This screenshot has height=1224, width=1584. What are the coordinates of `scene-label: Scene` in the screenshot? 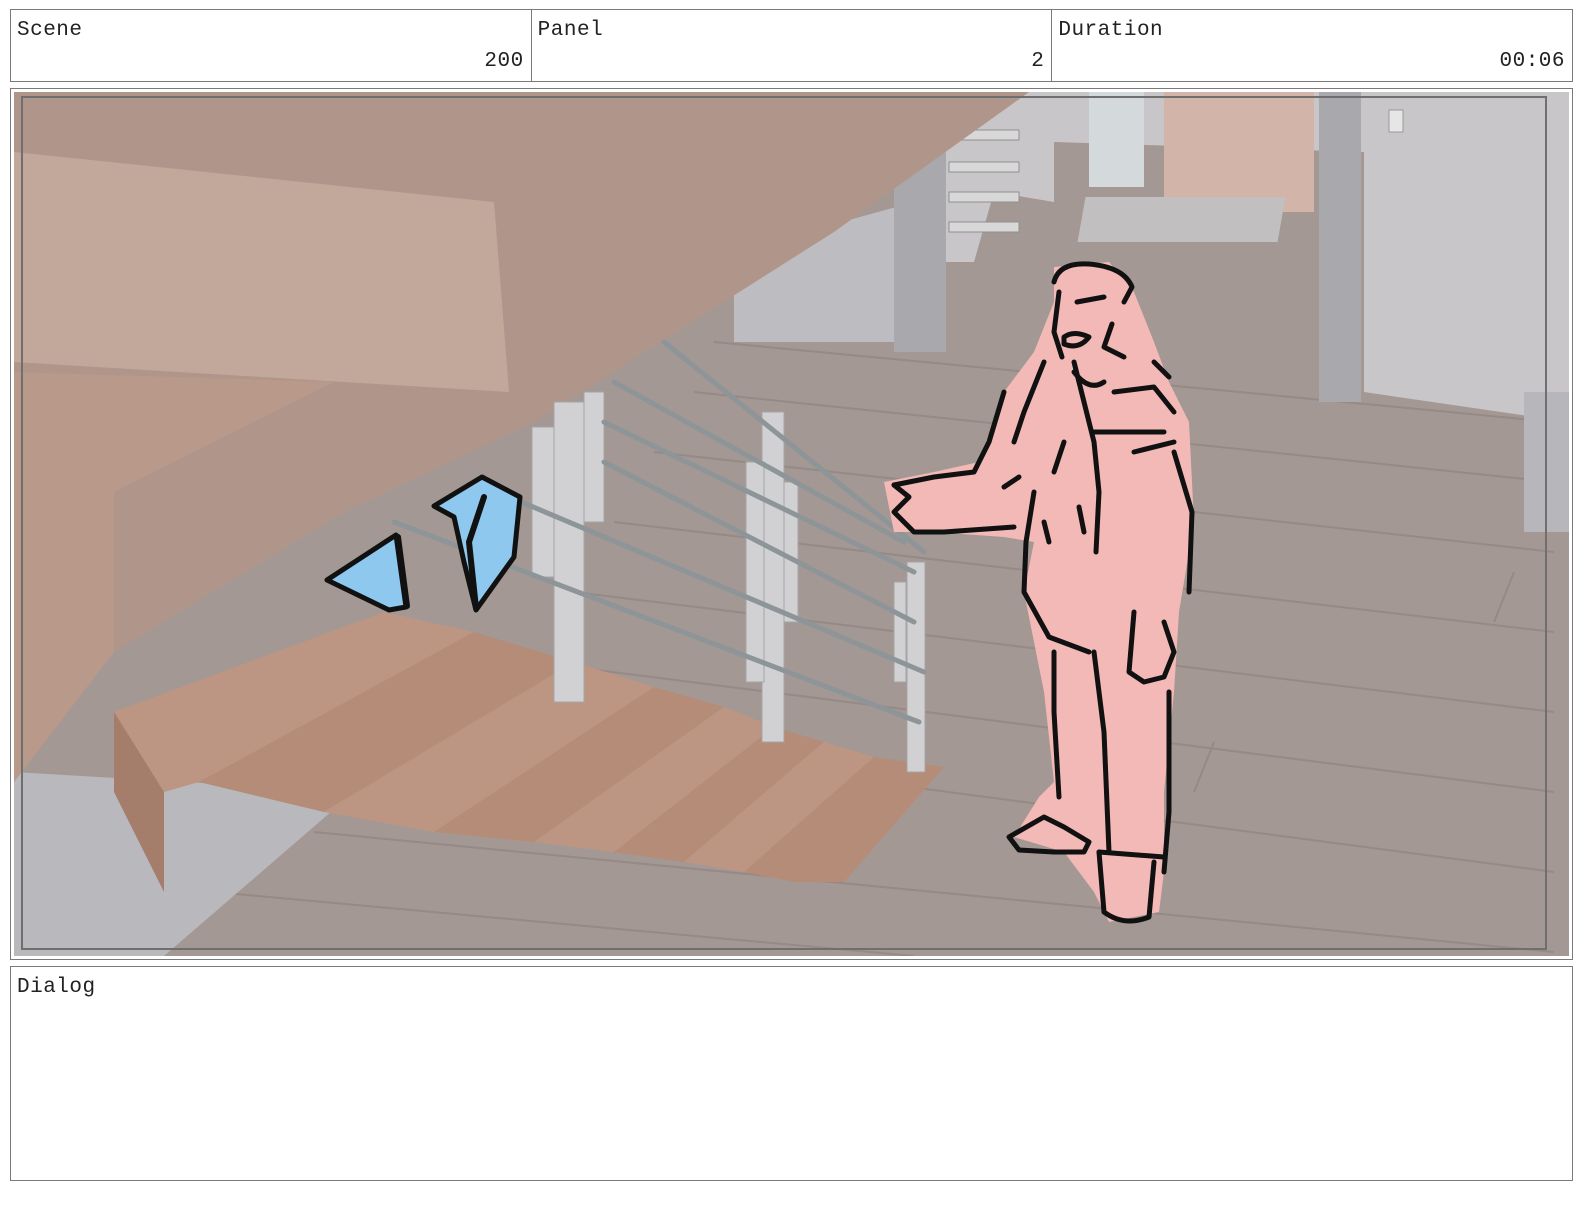 It's located at (50, 30).